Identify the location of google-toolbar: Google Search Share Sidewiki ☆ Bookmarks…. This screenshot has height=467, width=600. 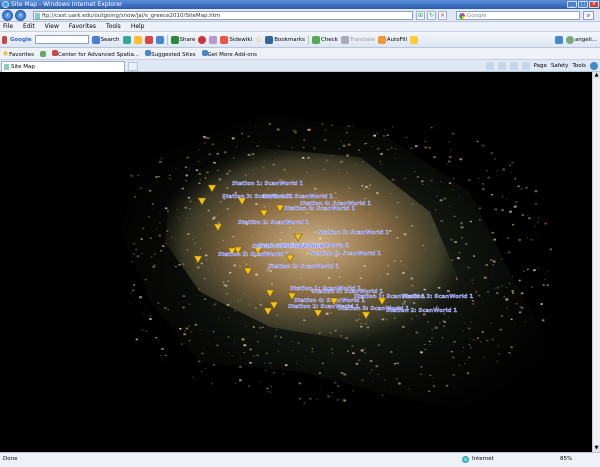
(300, 40).